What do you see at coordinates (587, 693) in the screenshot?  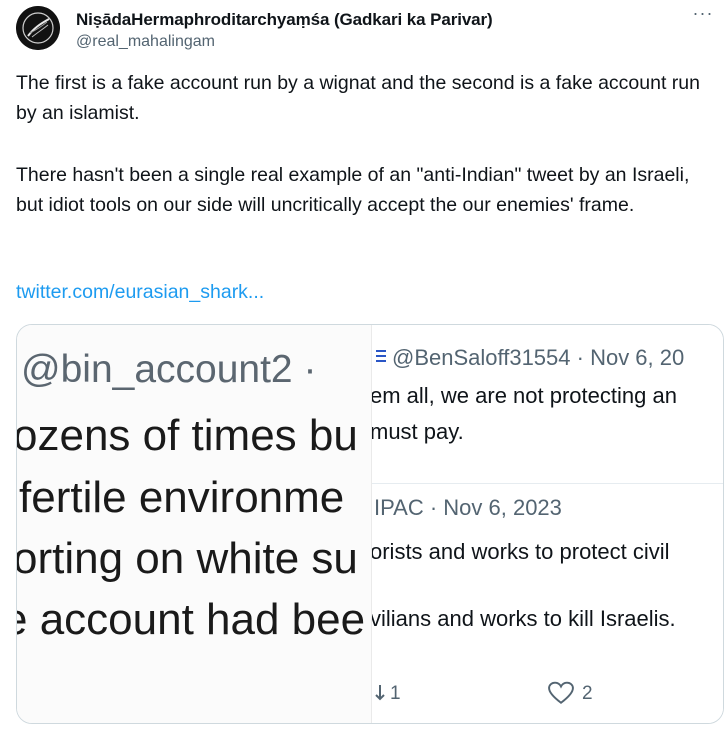 I see `like-count: 2` at bounding box center [587, 693].